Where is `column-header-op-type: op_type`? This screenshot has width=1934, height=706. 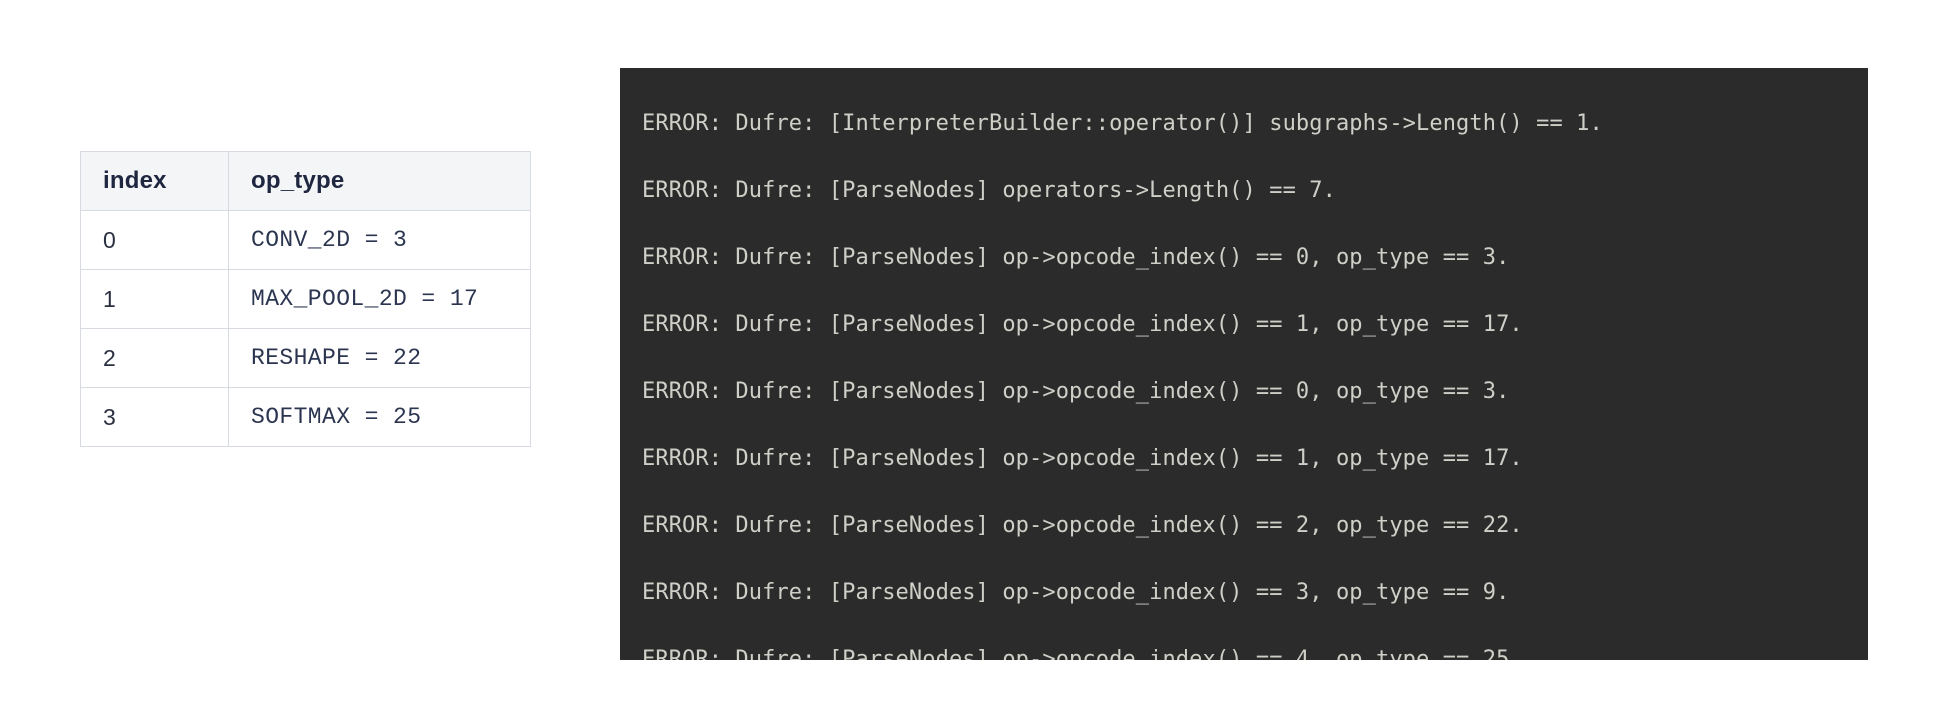
column-header-op-type: op_type is located at coordinates (379, 181).